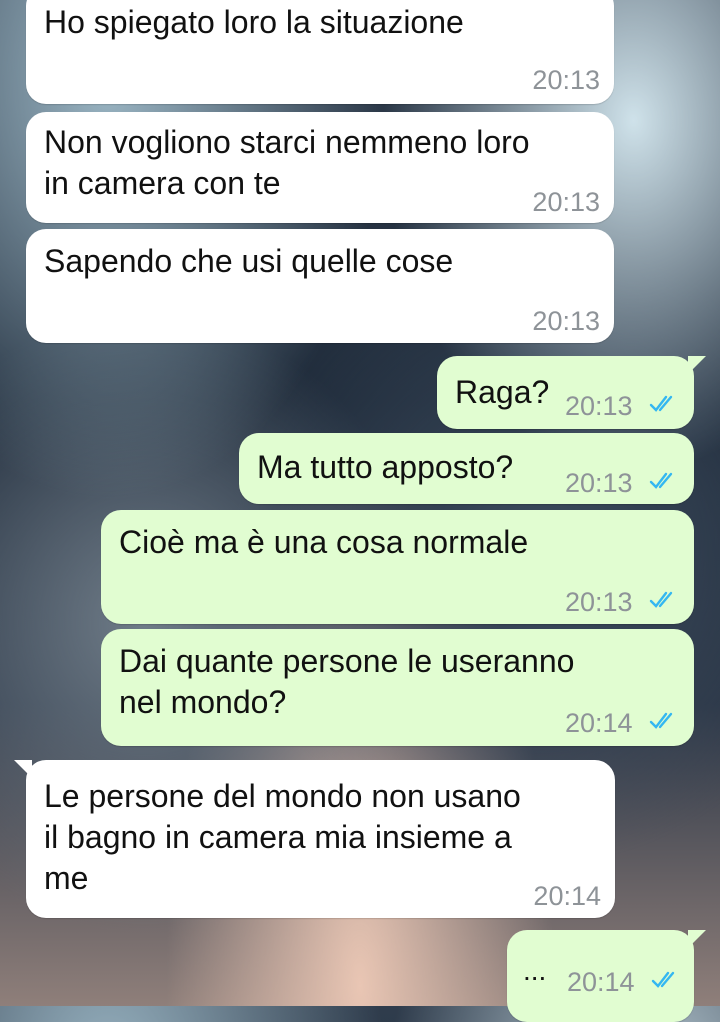 This screenshot has height=1022, width=720. I want to click on message-text: Raga?, so click(502, 392).